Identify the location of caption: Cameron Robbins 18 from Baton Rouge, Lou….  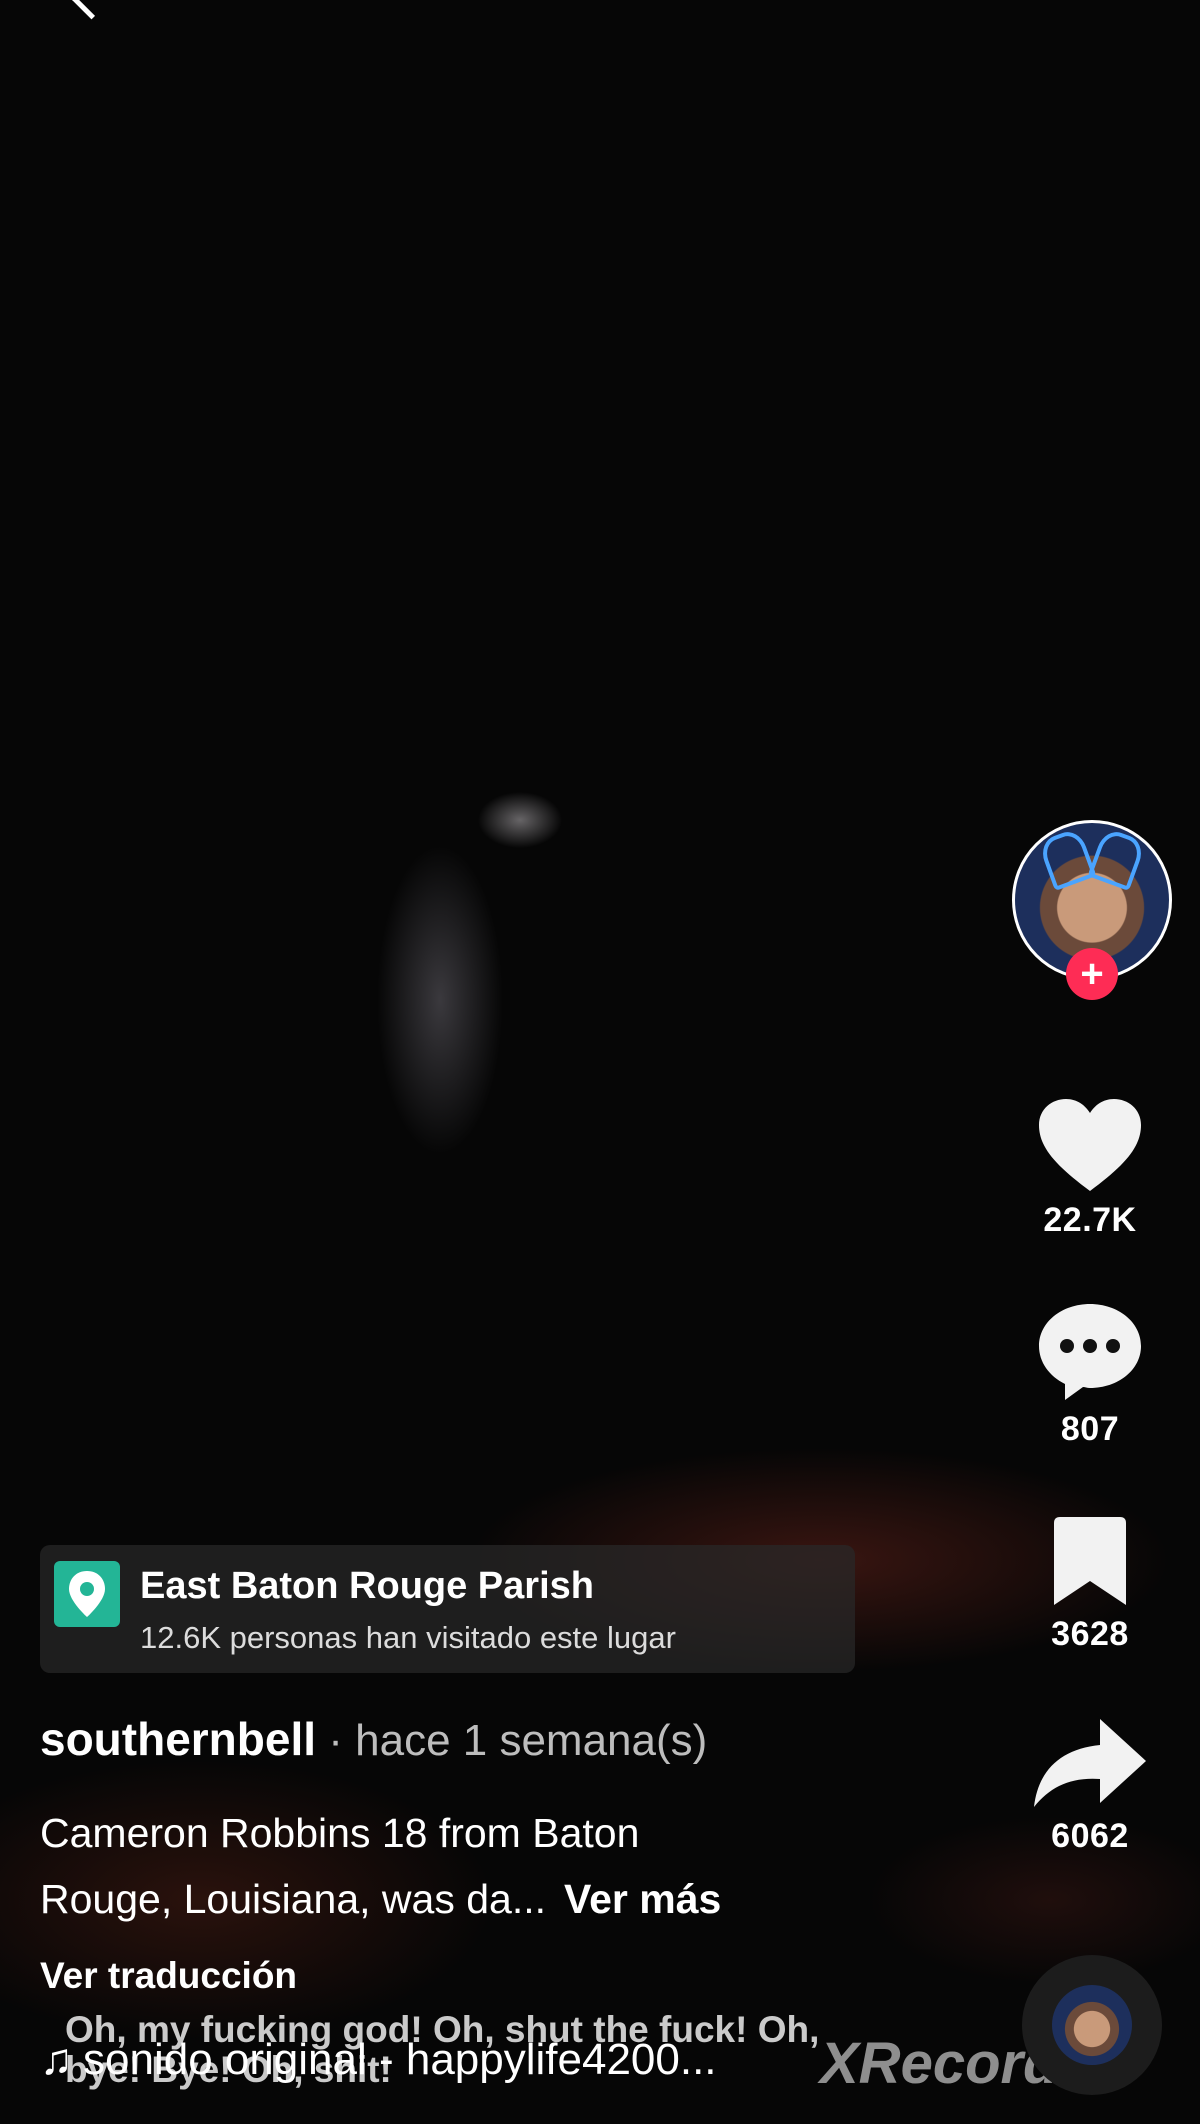
(460, 1866).